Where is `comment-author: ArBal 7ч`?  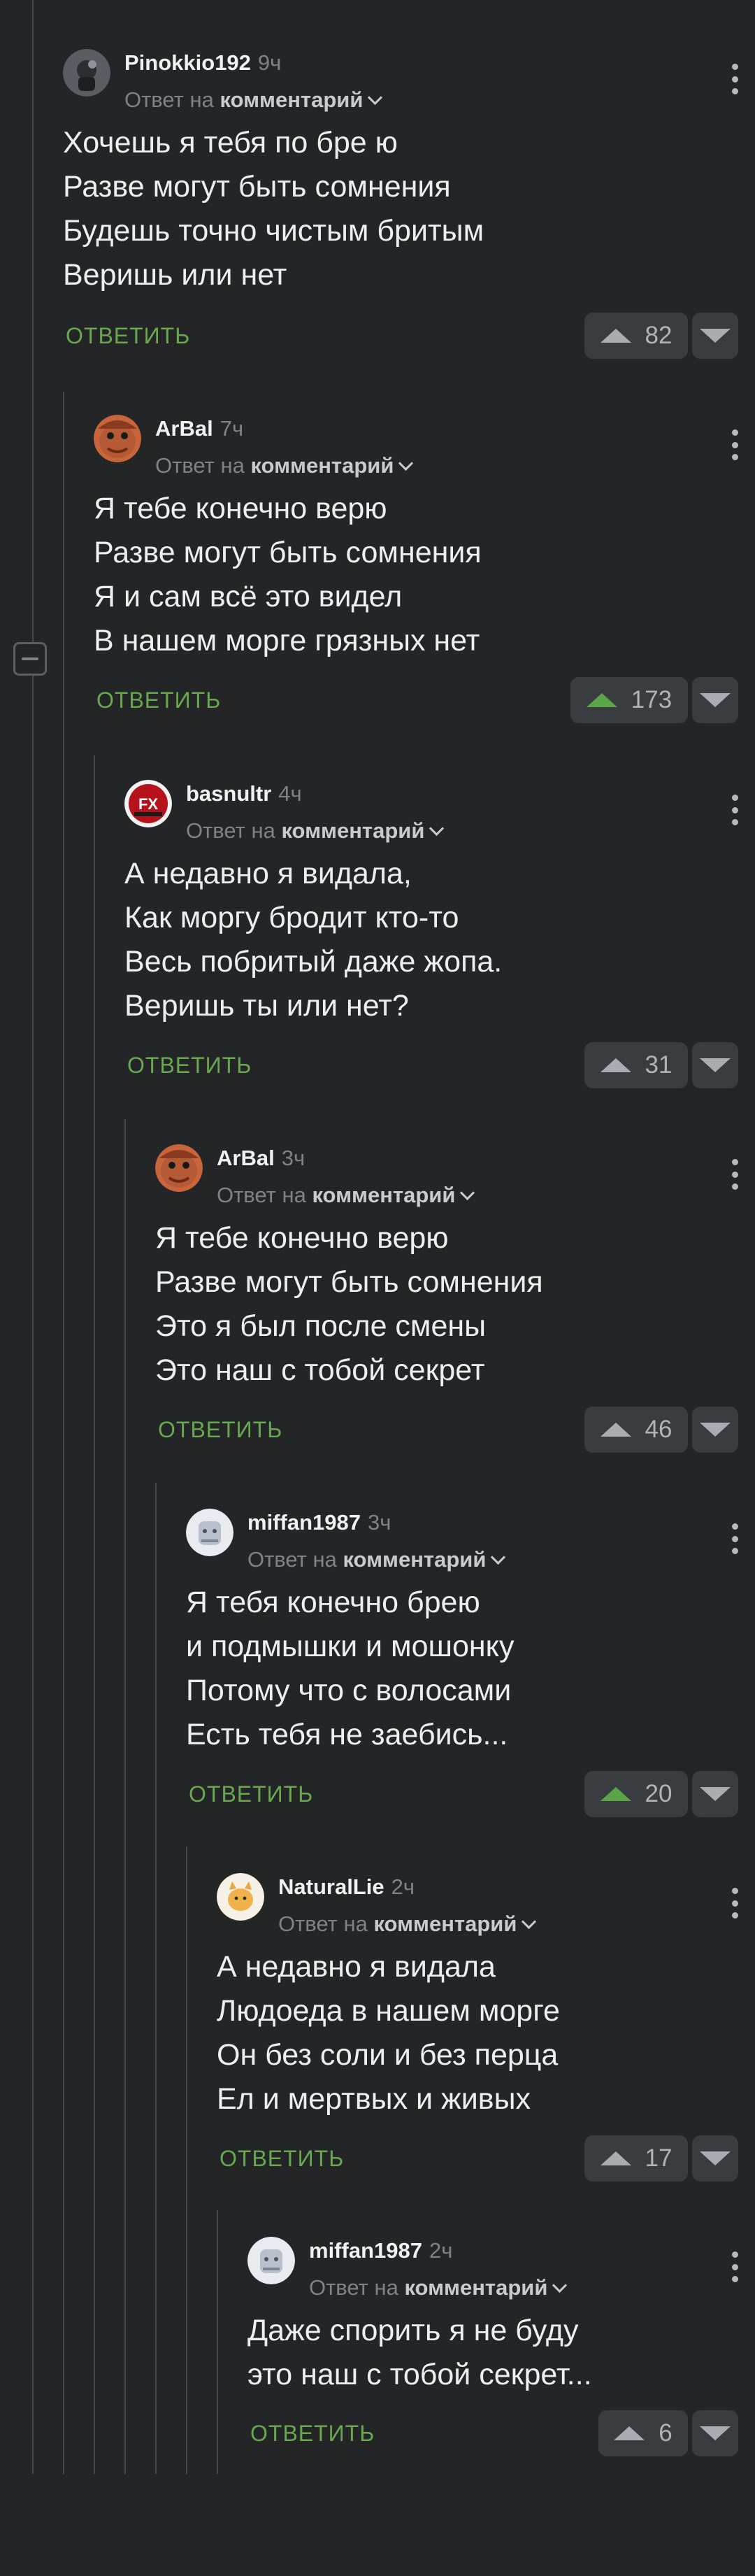
comment-author: ArBal 7ч is located at coordinates (199, 428).